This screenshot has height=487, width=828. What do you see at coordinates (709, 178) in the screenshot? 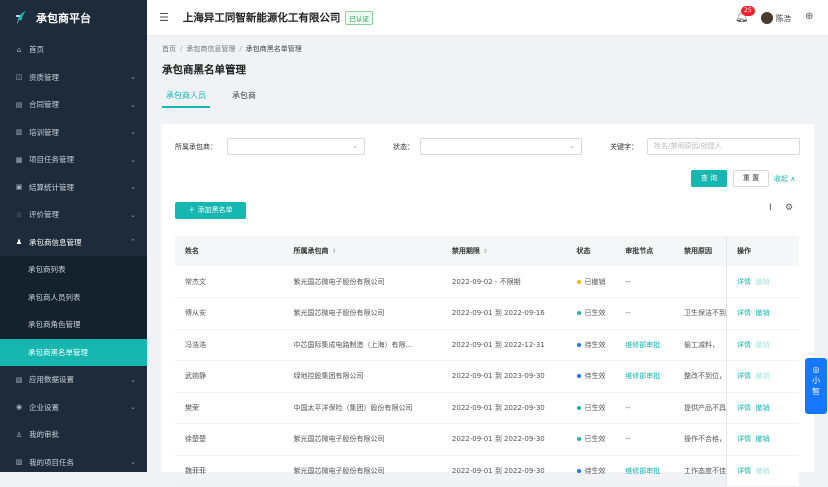
I see `search-button: 查 询` at bounding box center [709, 178].